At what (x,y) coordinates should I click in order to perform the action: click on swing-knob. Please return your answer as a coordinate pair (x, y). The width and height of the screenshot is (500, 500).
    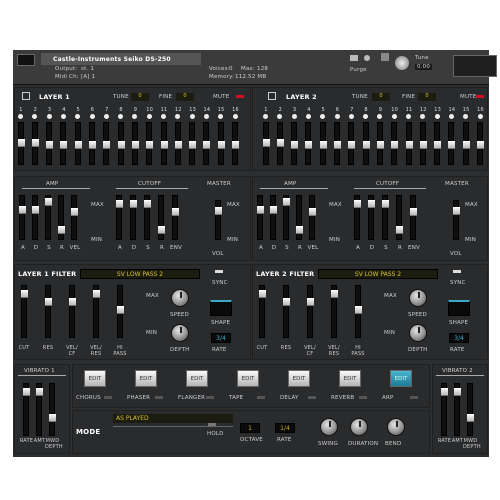
    Looking at the image, I should click on (329, 427).